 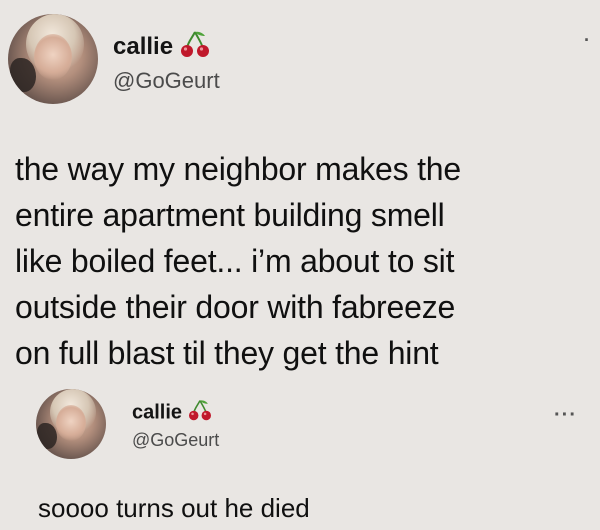 What do you see at coordinates (565, 415) in the screenshot?
I see `more-dots-icon: ···` at bounding box center [565, 415].